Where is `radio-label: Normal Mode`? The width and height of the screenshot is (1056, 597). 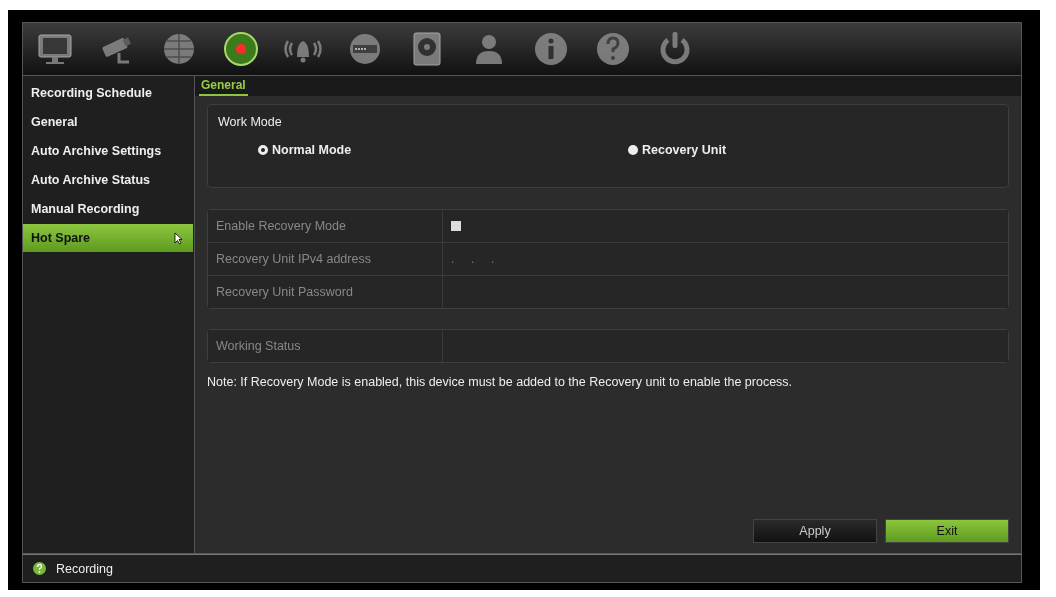
radio-label: Normal Mode is located at coordinates (312, 150).